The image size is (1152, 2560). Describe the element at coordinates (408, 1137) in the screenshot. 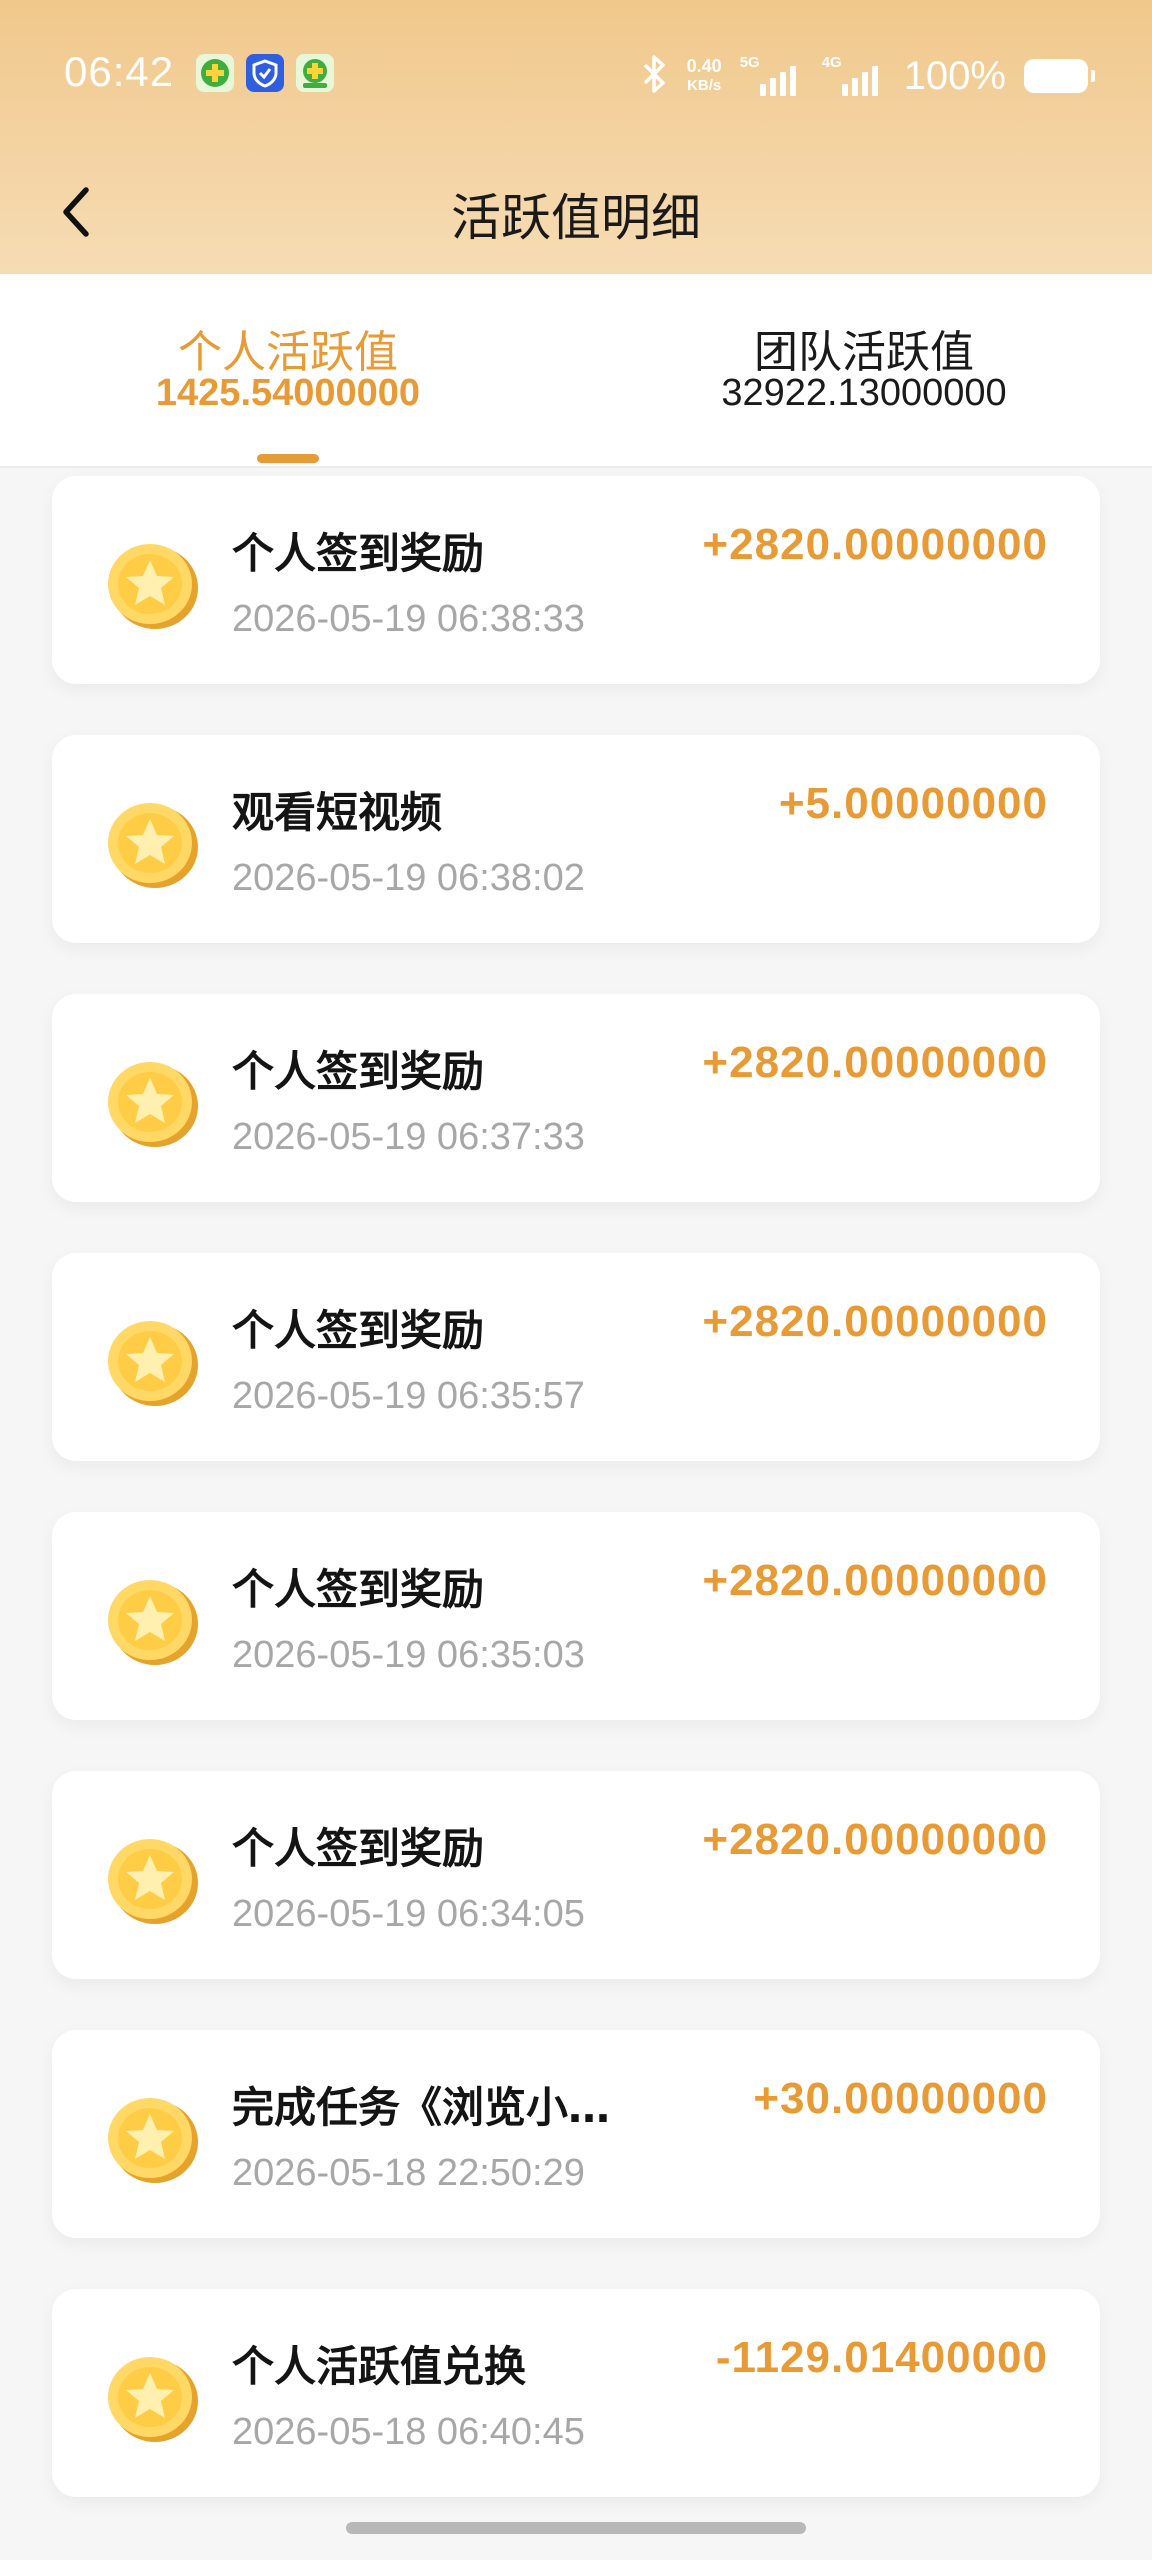

I see `record-time: 2026-05-19 06:37:33` at that location.